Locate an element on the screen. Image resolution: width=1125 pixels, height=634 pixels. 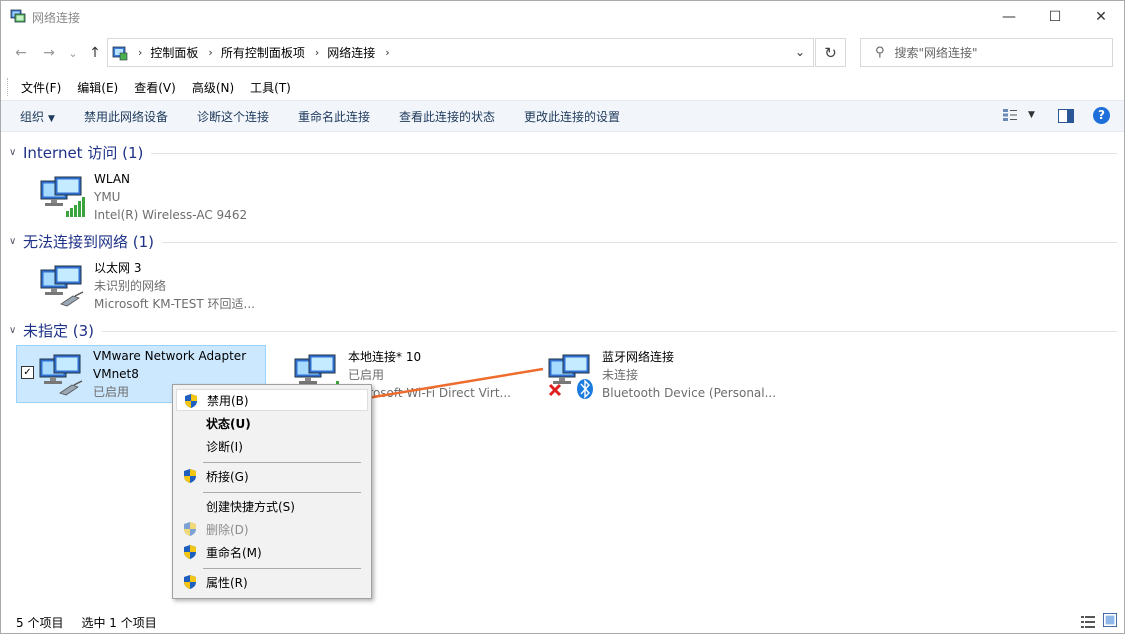
rename-button: 重命名此连接 is located at coordinates (334, 116).